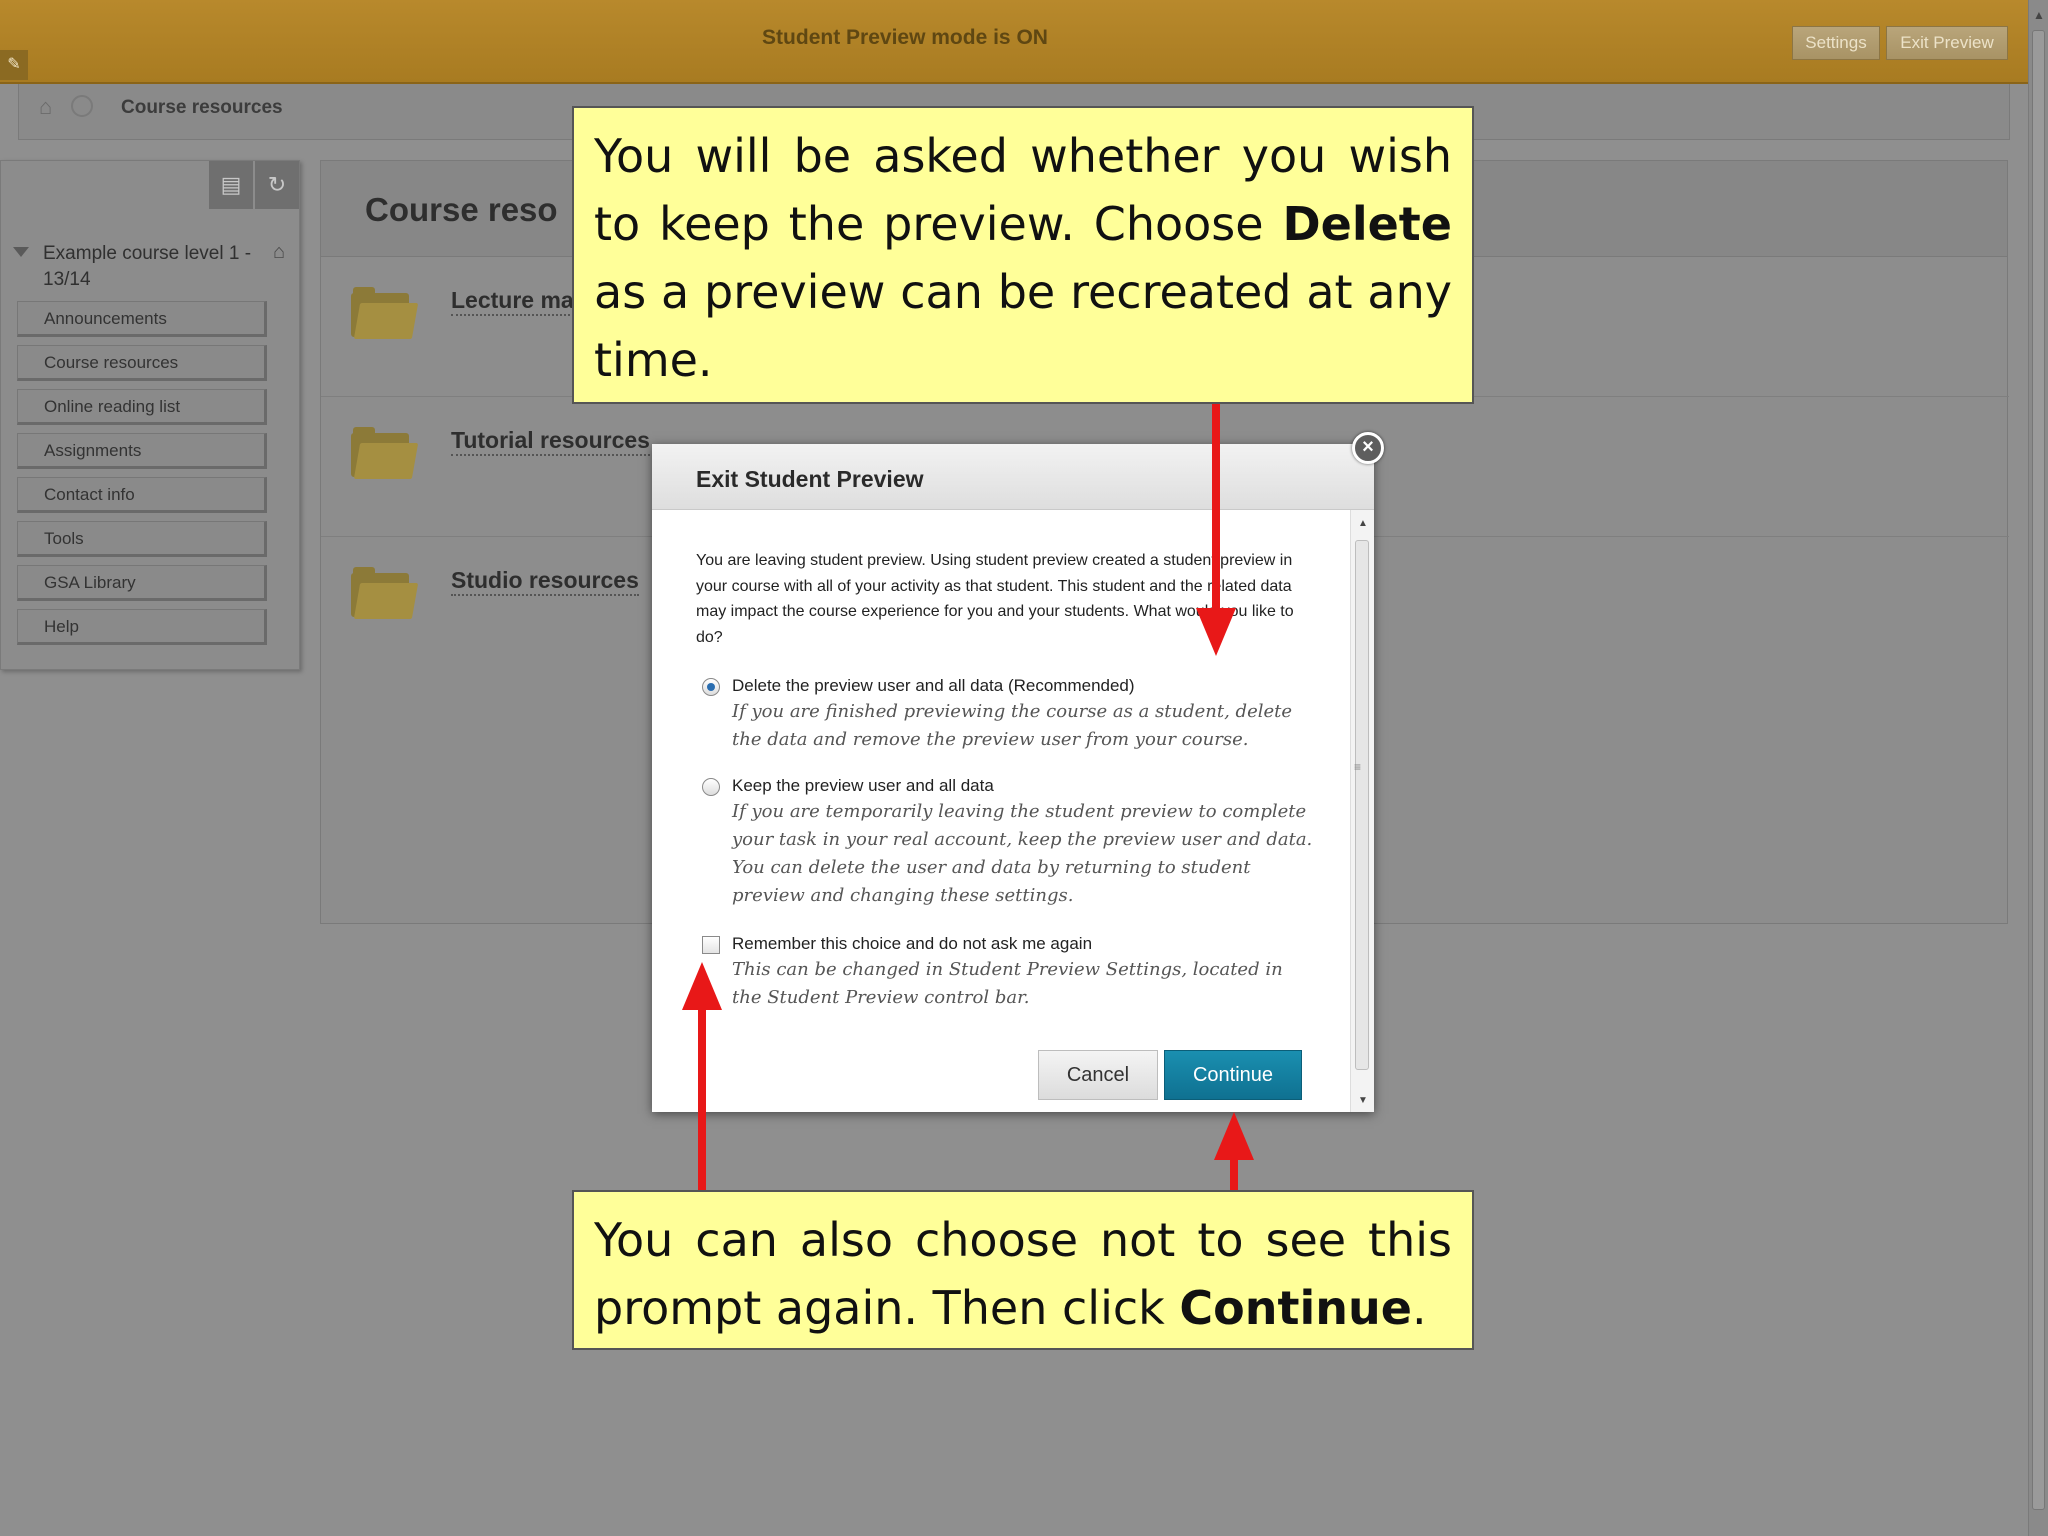 This screenshot has height=1536, width=2048. I want to click on callout-text: ., so click(1419, 1308).